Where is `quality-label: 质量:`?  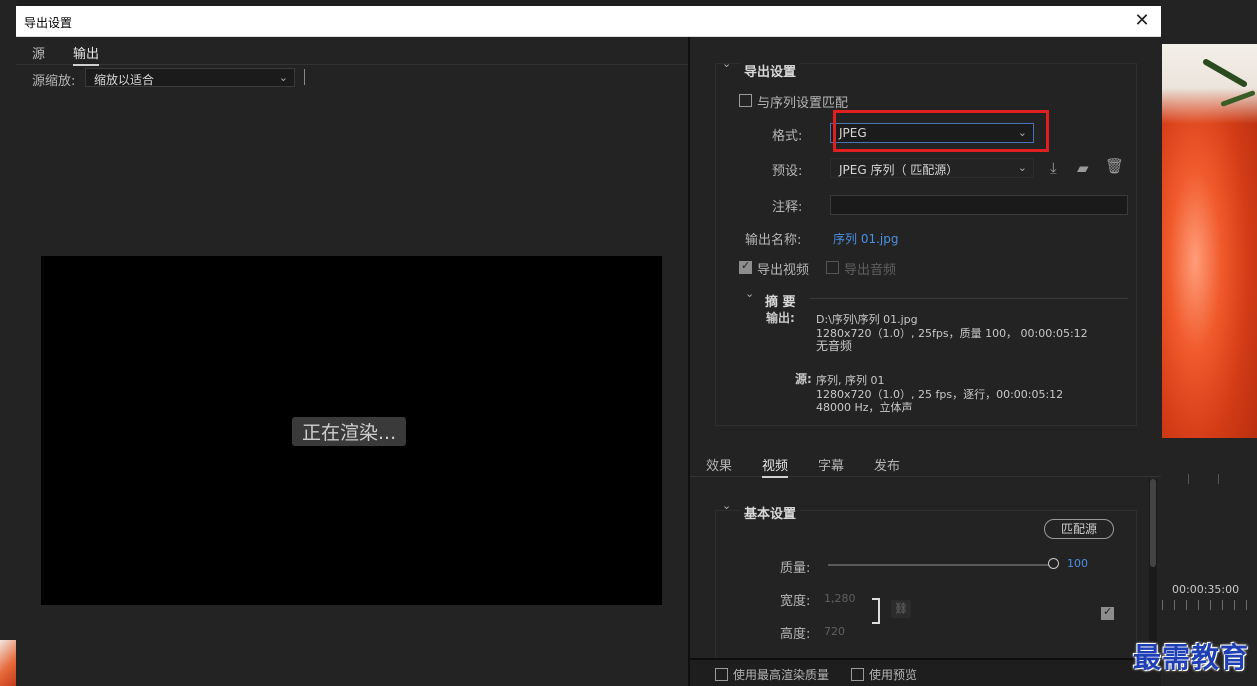 quality-label: 质量: is located at coordinates (795, 568).